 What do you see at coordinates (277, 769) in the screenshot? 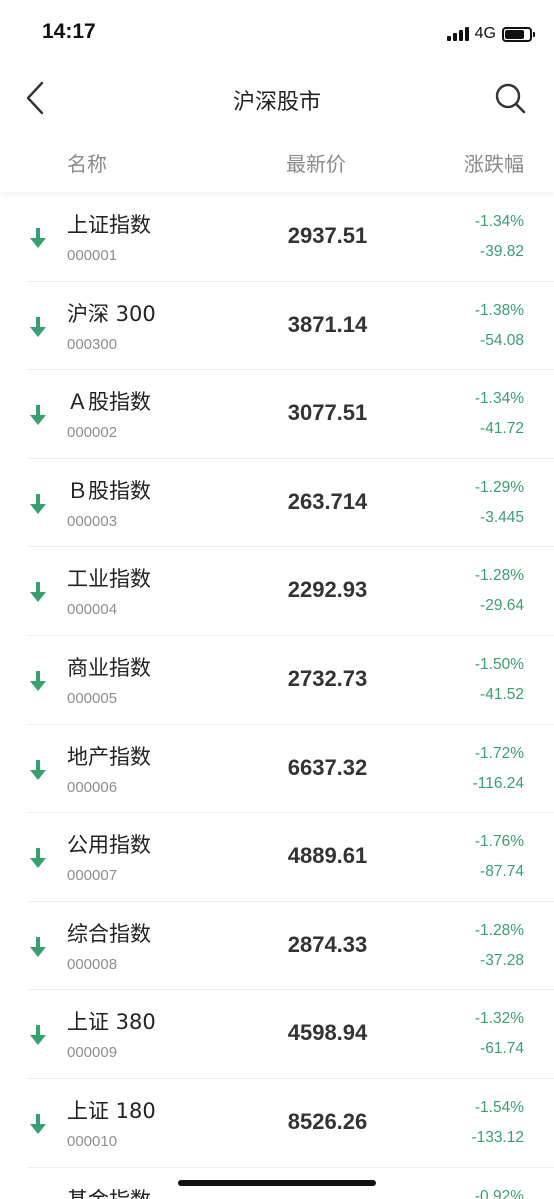
I see `list-item: 地产指数 000006 6637.32 -1.72% -116.24` at bounding box center [277, 769].